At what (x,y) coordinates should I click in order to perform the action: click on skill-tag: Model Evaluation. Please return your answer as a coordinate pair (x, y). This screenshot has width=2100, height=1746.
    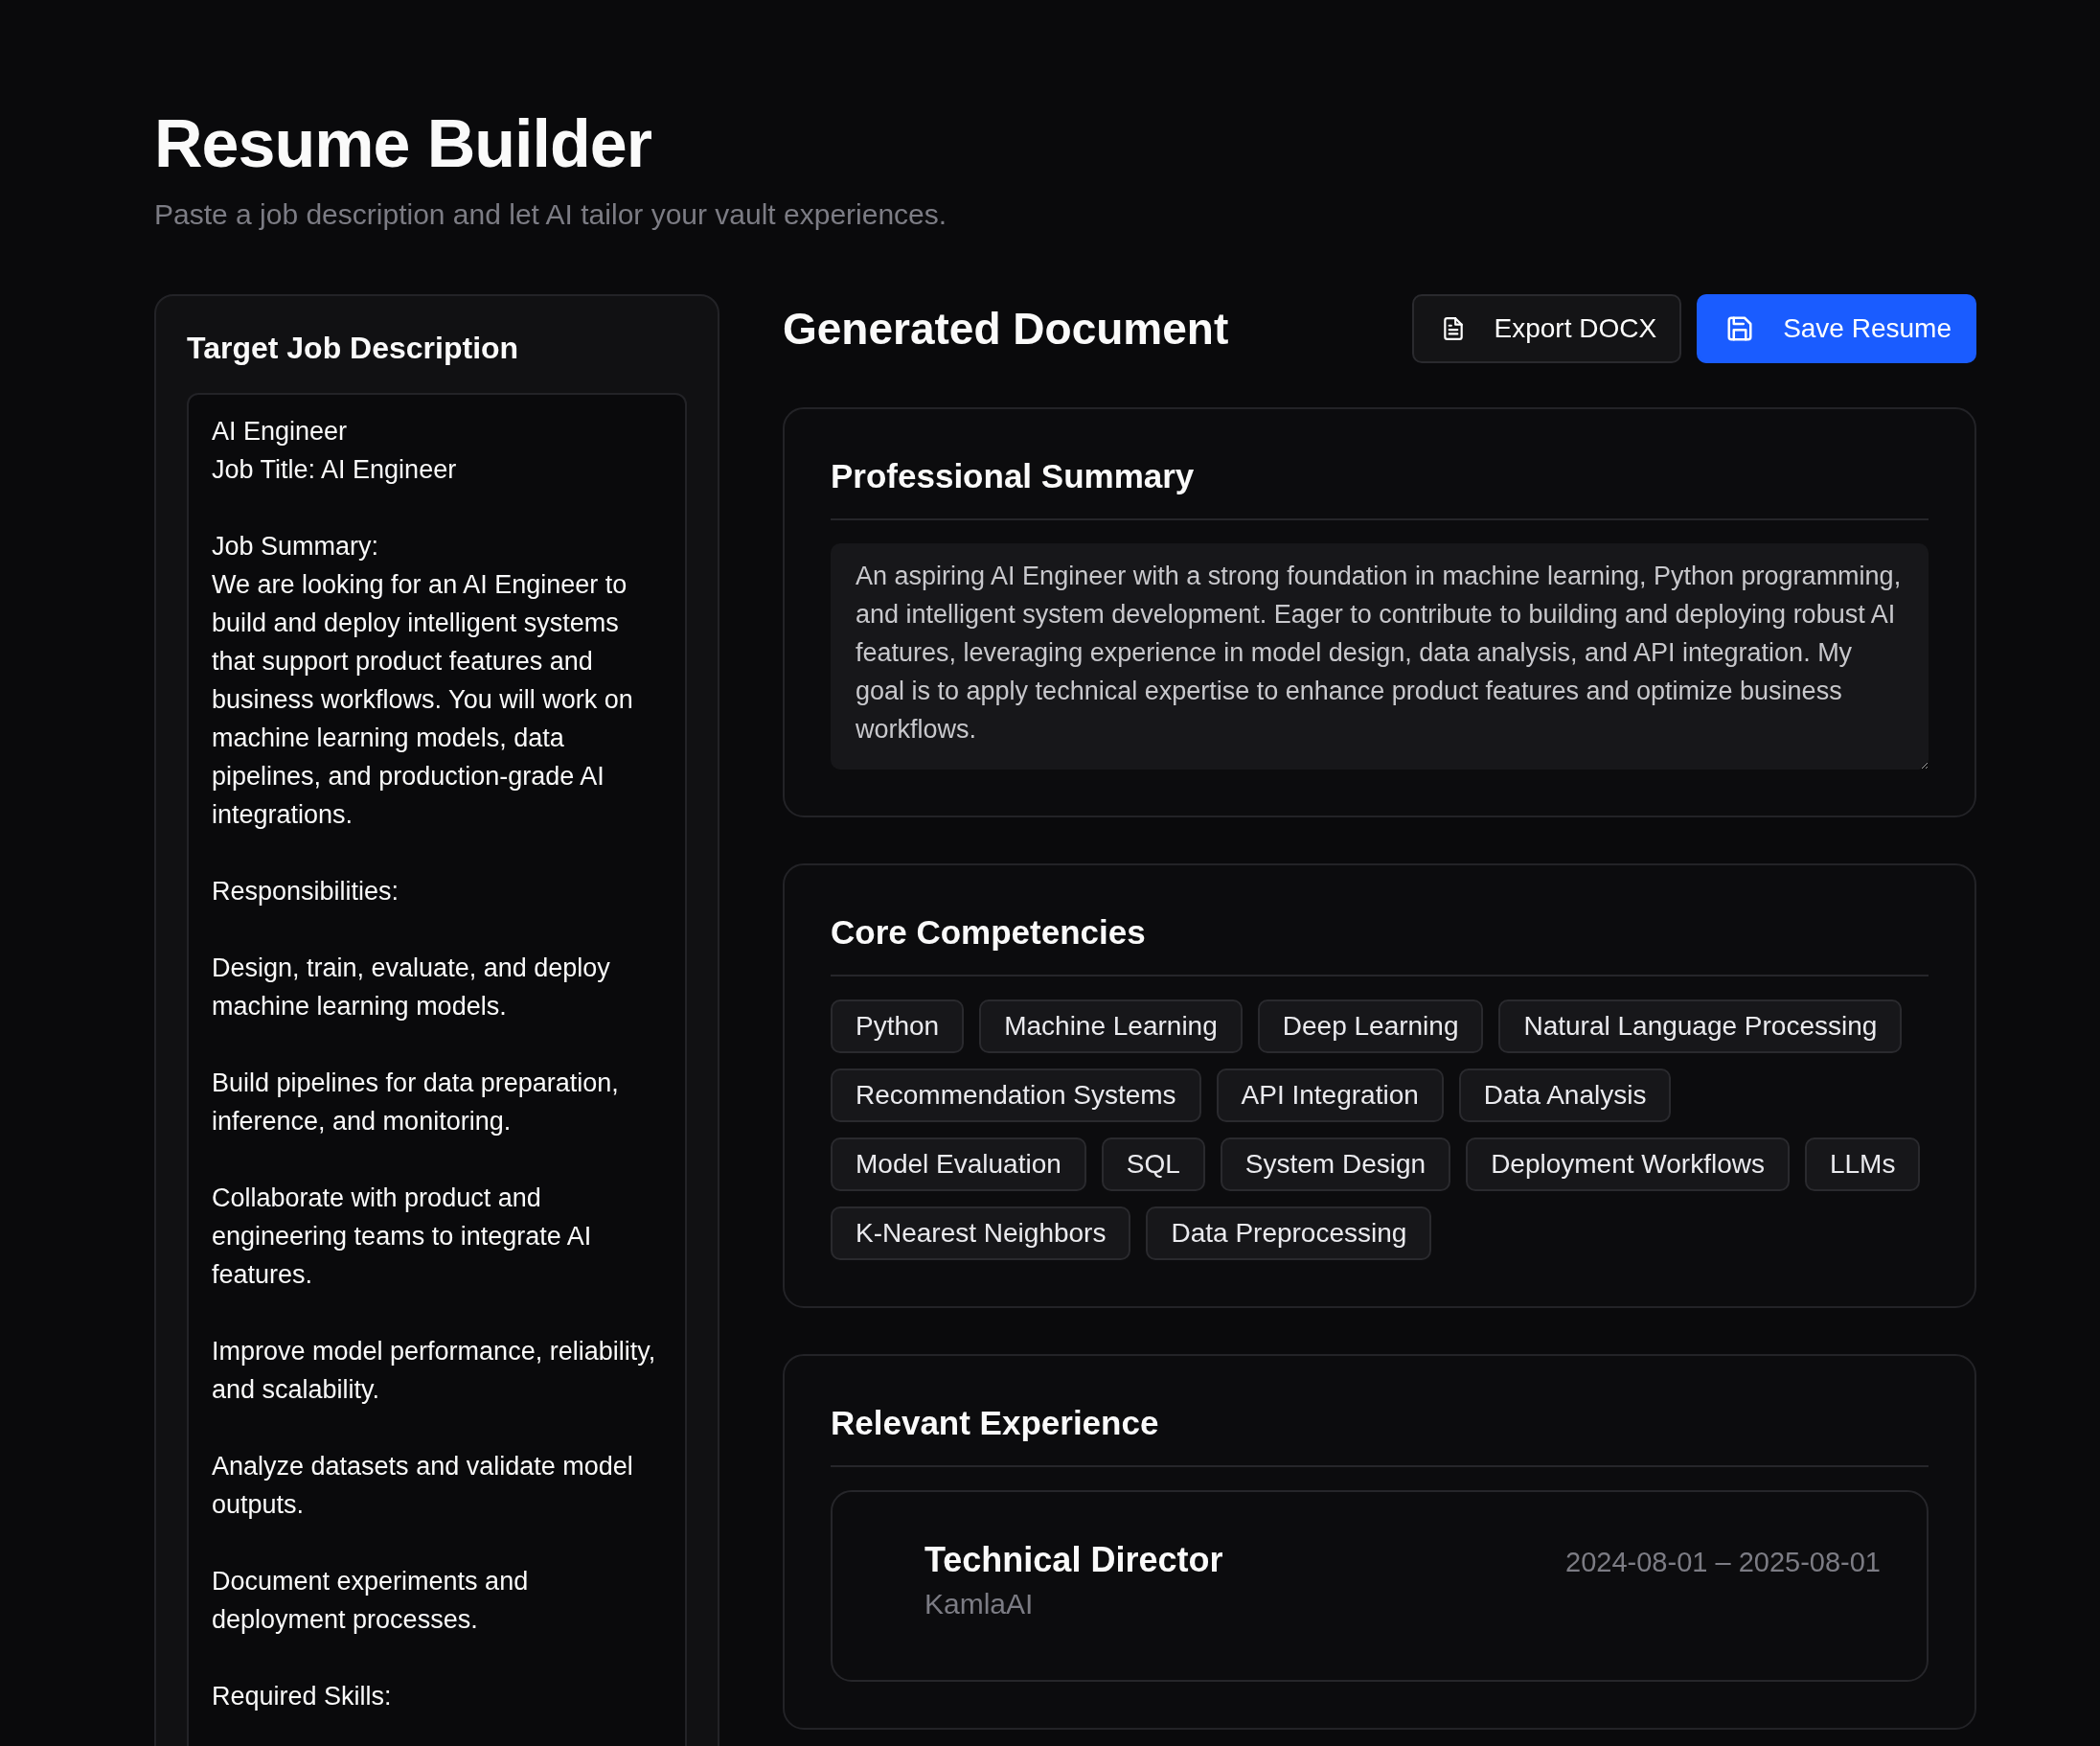
    Looking at the image, I should click on (958, 1164).